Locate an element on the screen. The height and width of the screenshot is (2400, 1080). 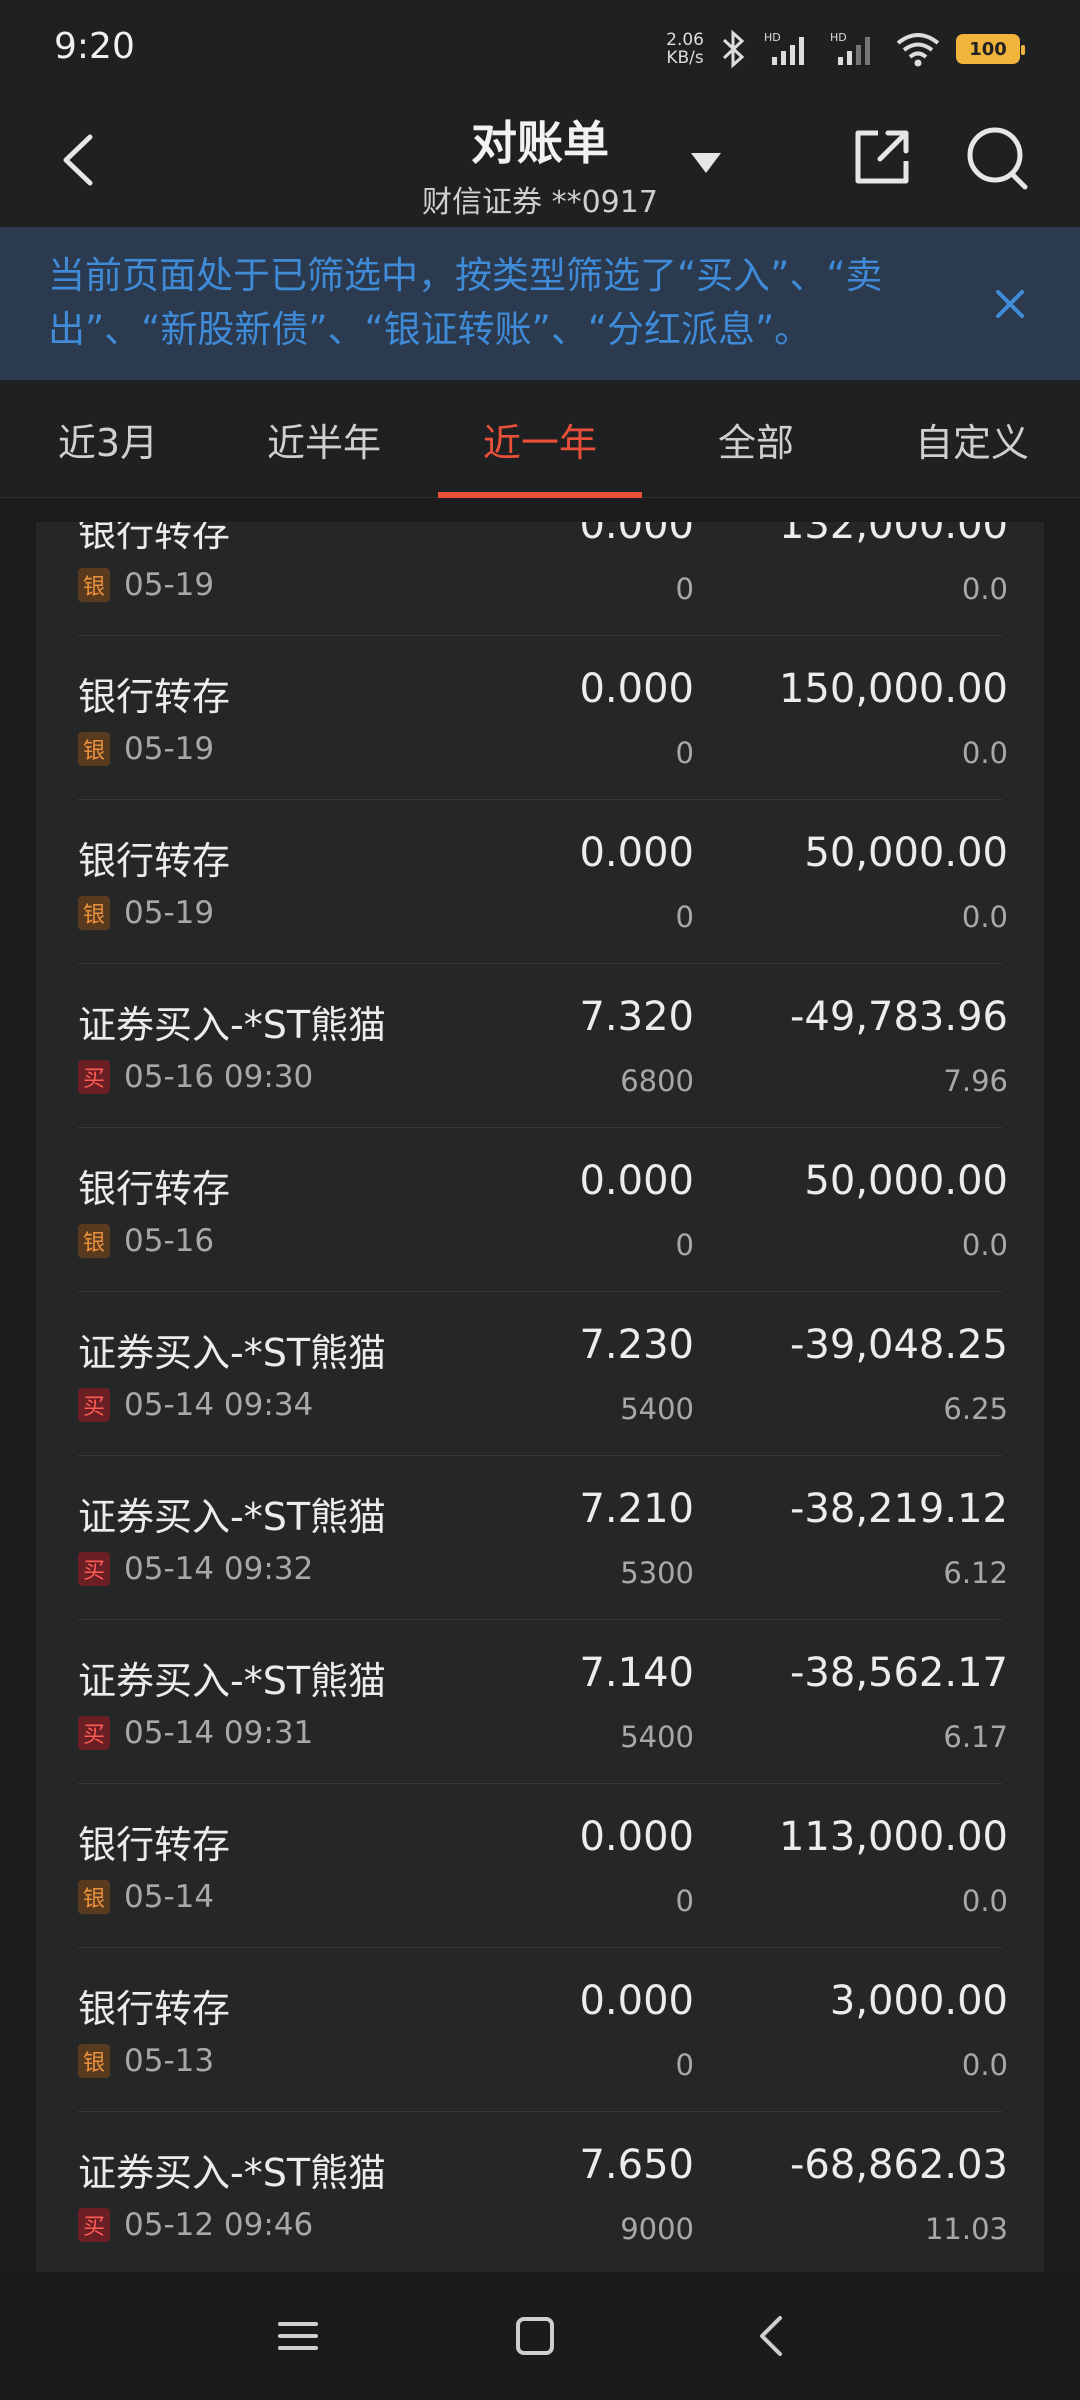
record-amount: -49,783.96 is located at coordinates (898, 1017).